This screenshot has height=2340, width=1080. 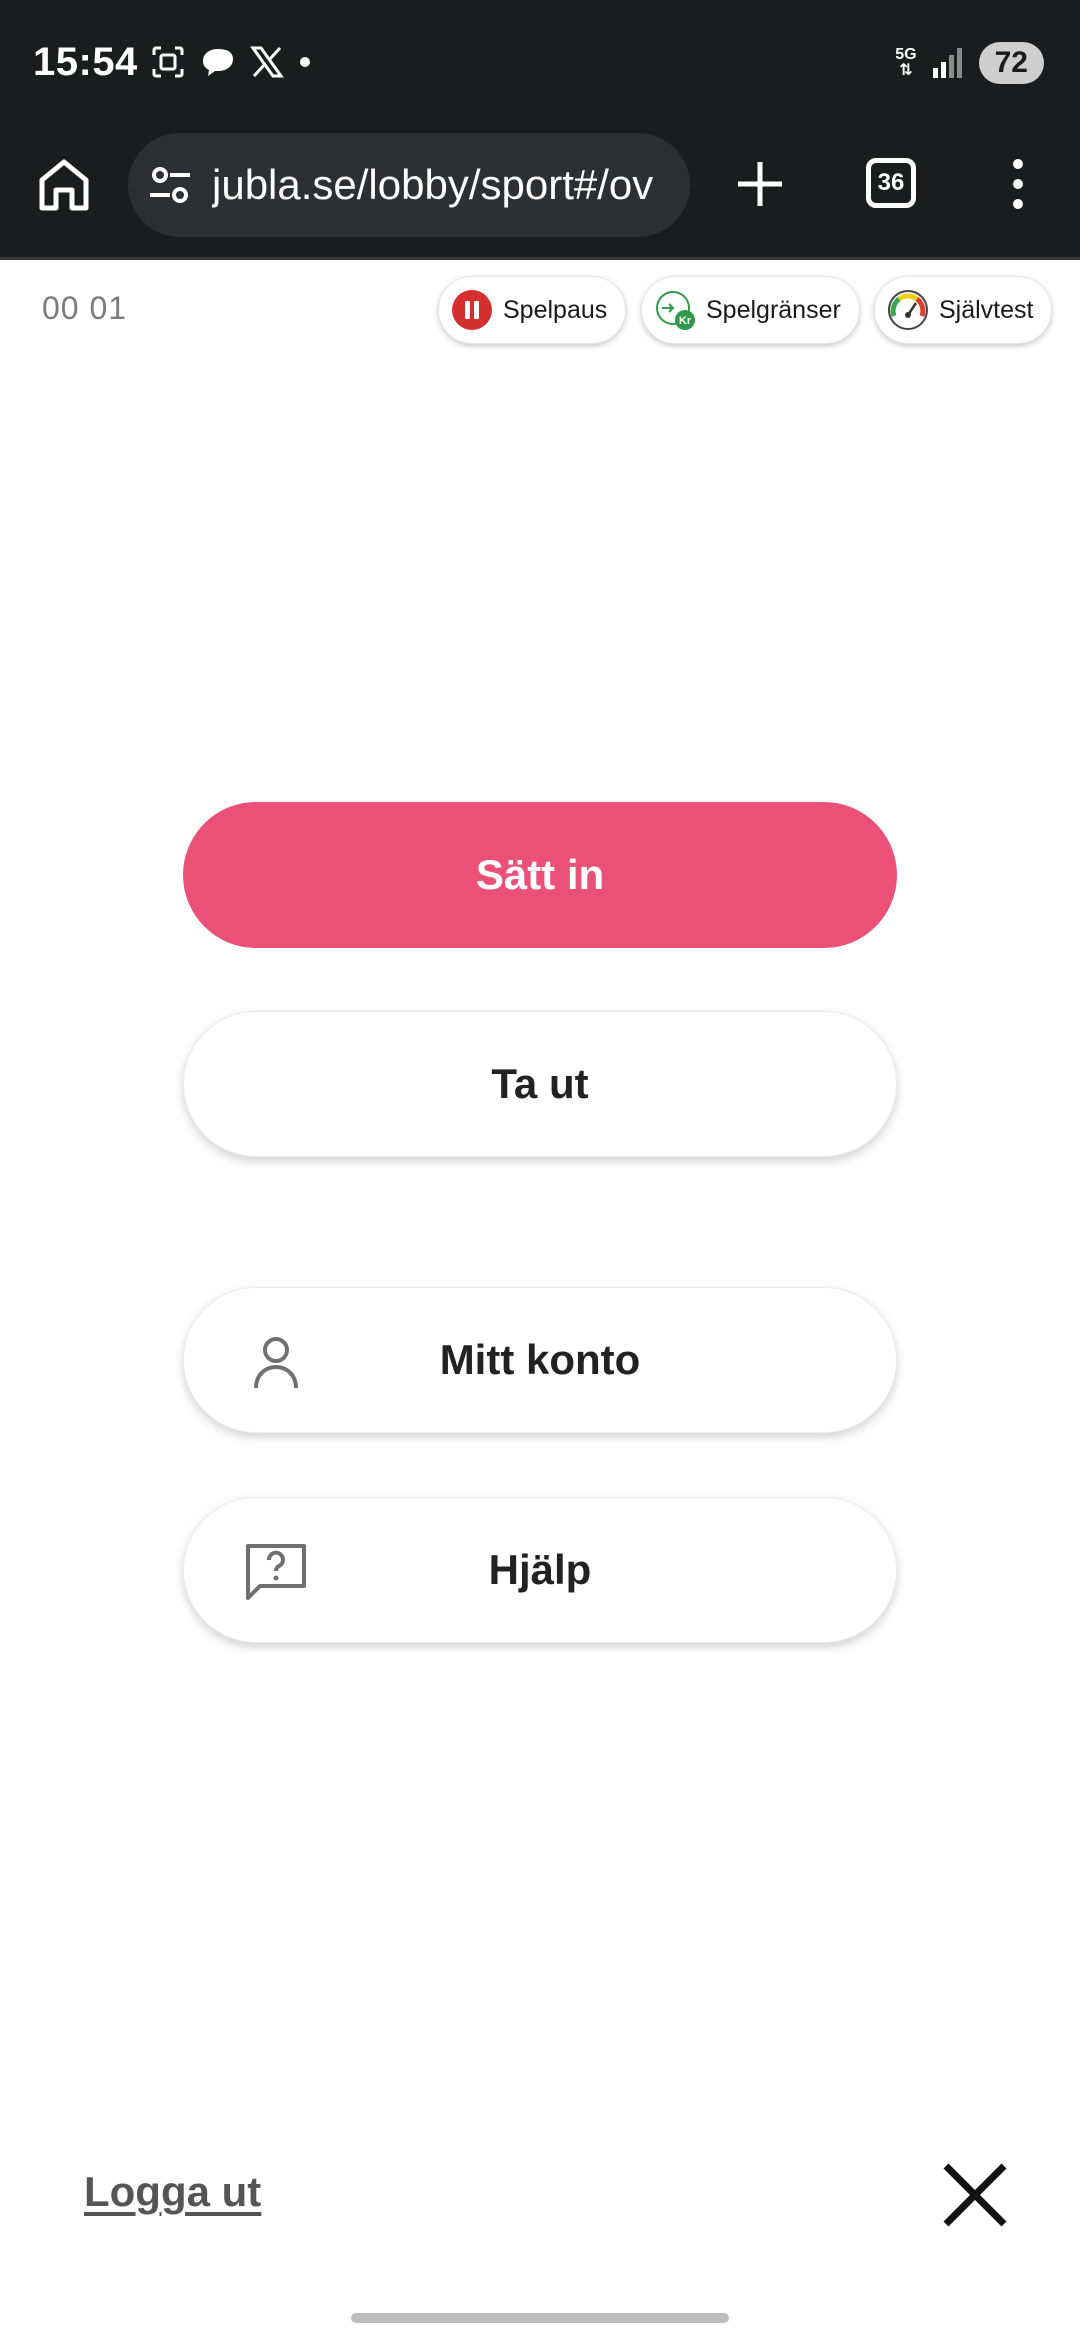 What do you see at coordinates (760, 184) in the screenshot?
I see `new-tab-icon` at bounding box center [760, 184].